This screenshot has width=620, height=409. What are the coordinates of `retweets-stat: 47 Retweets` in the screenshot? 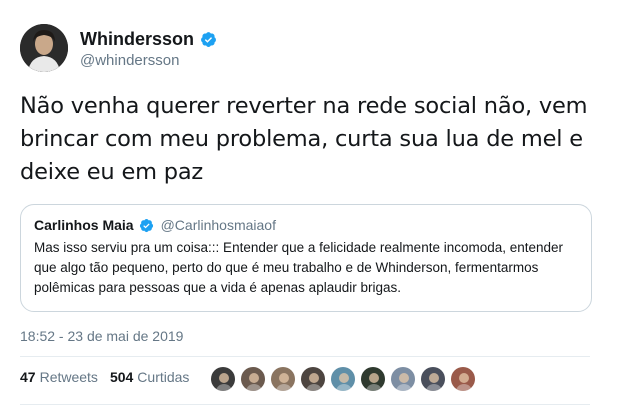 It's located at (59, 377).